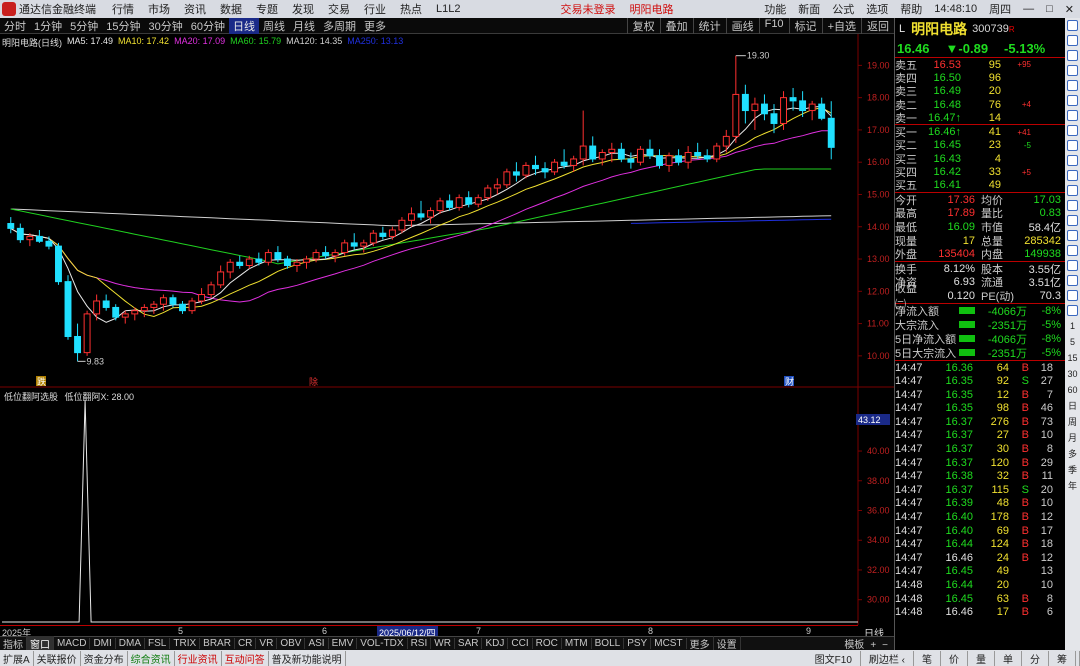 The image size is (1080, 666). I want to click on menu-item: 热点, so click(411, 9).